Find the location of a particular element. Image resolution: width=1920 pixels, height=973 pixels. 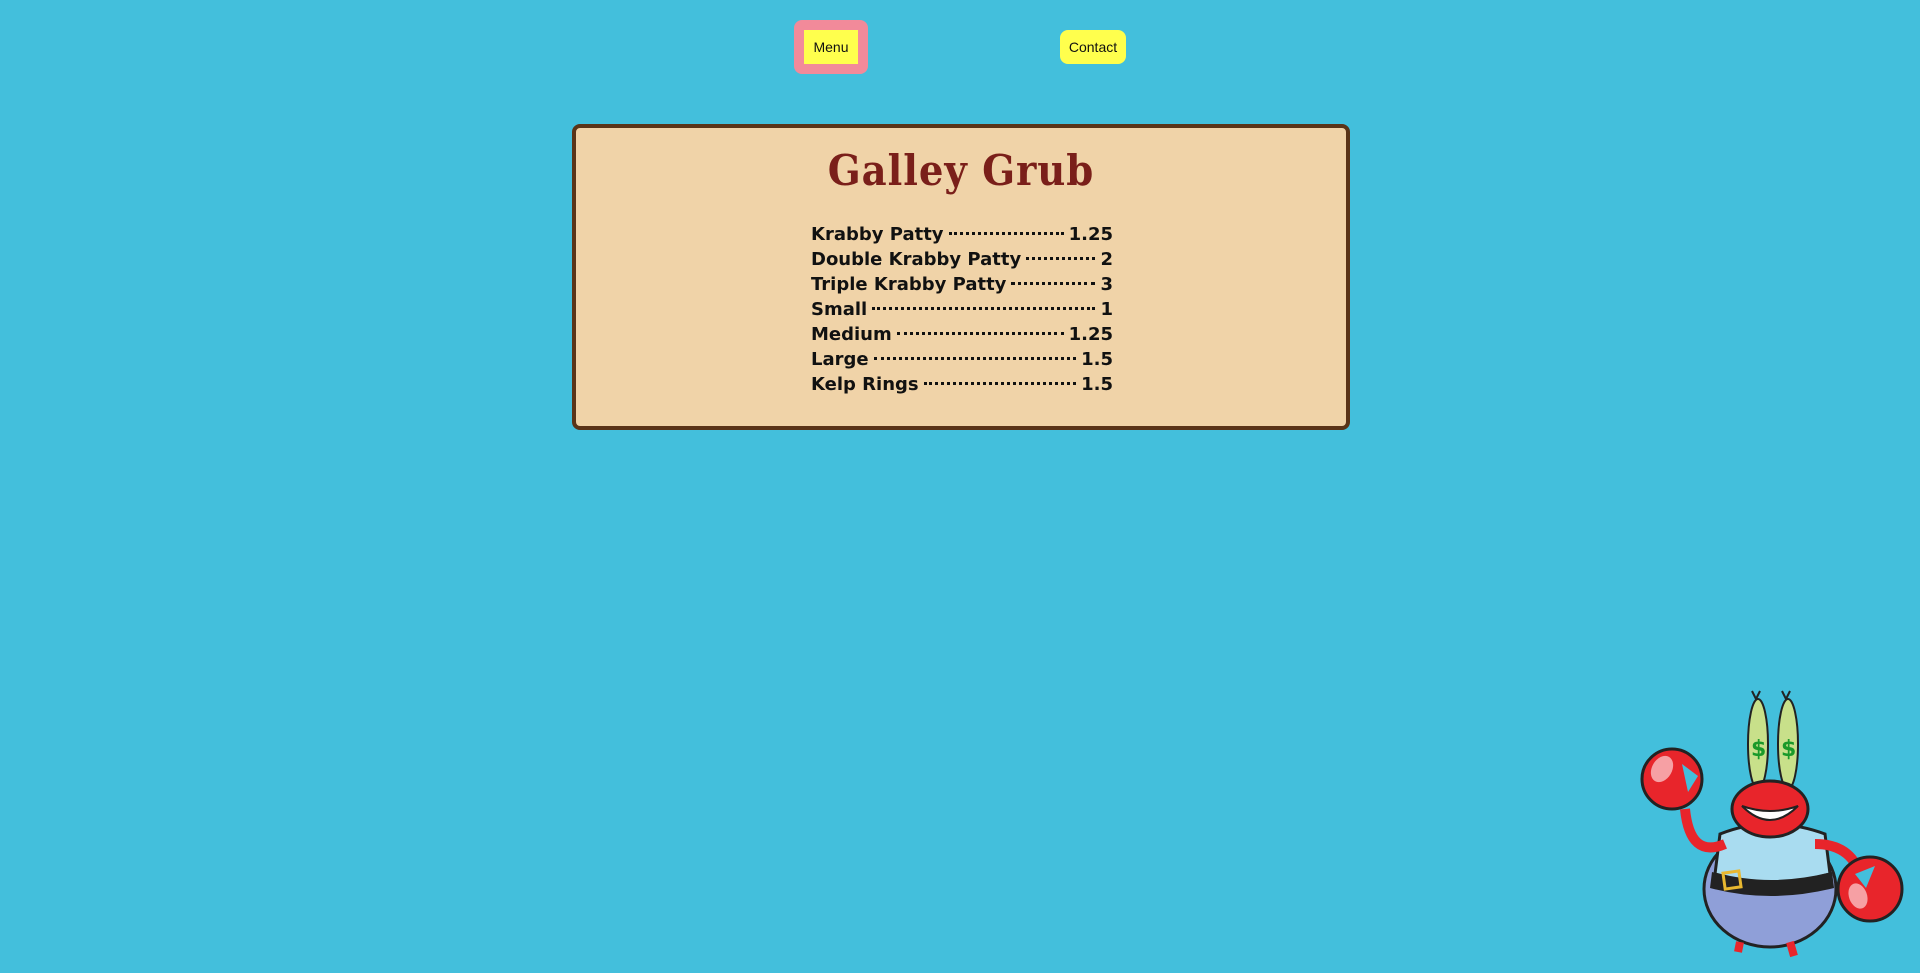

menu-item-name: Kelp Rings is located at coordinates (865, 384).